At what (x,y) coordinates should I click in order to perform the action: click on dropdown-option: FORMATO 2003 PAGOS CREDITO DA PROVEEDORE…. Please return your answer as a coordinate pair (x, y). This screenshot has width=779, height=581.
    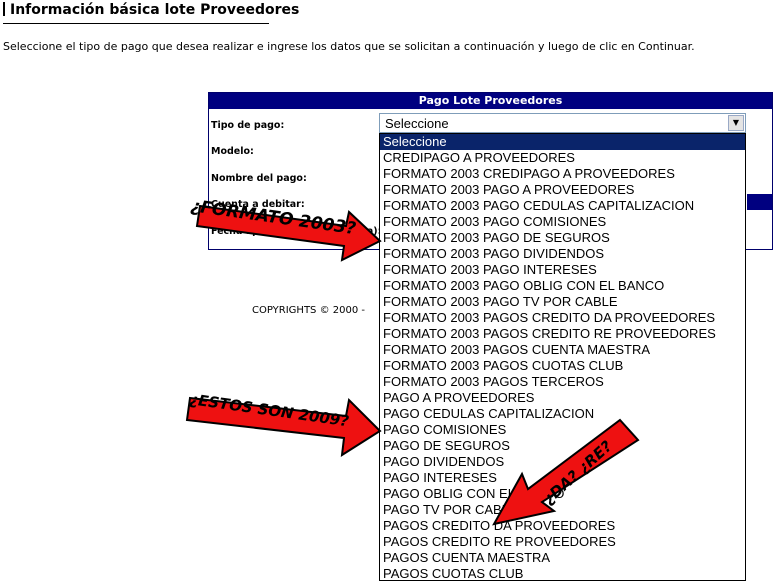
    Looking at the image, I should click on (562, 318).